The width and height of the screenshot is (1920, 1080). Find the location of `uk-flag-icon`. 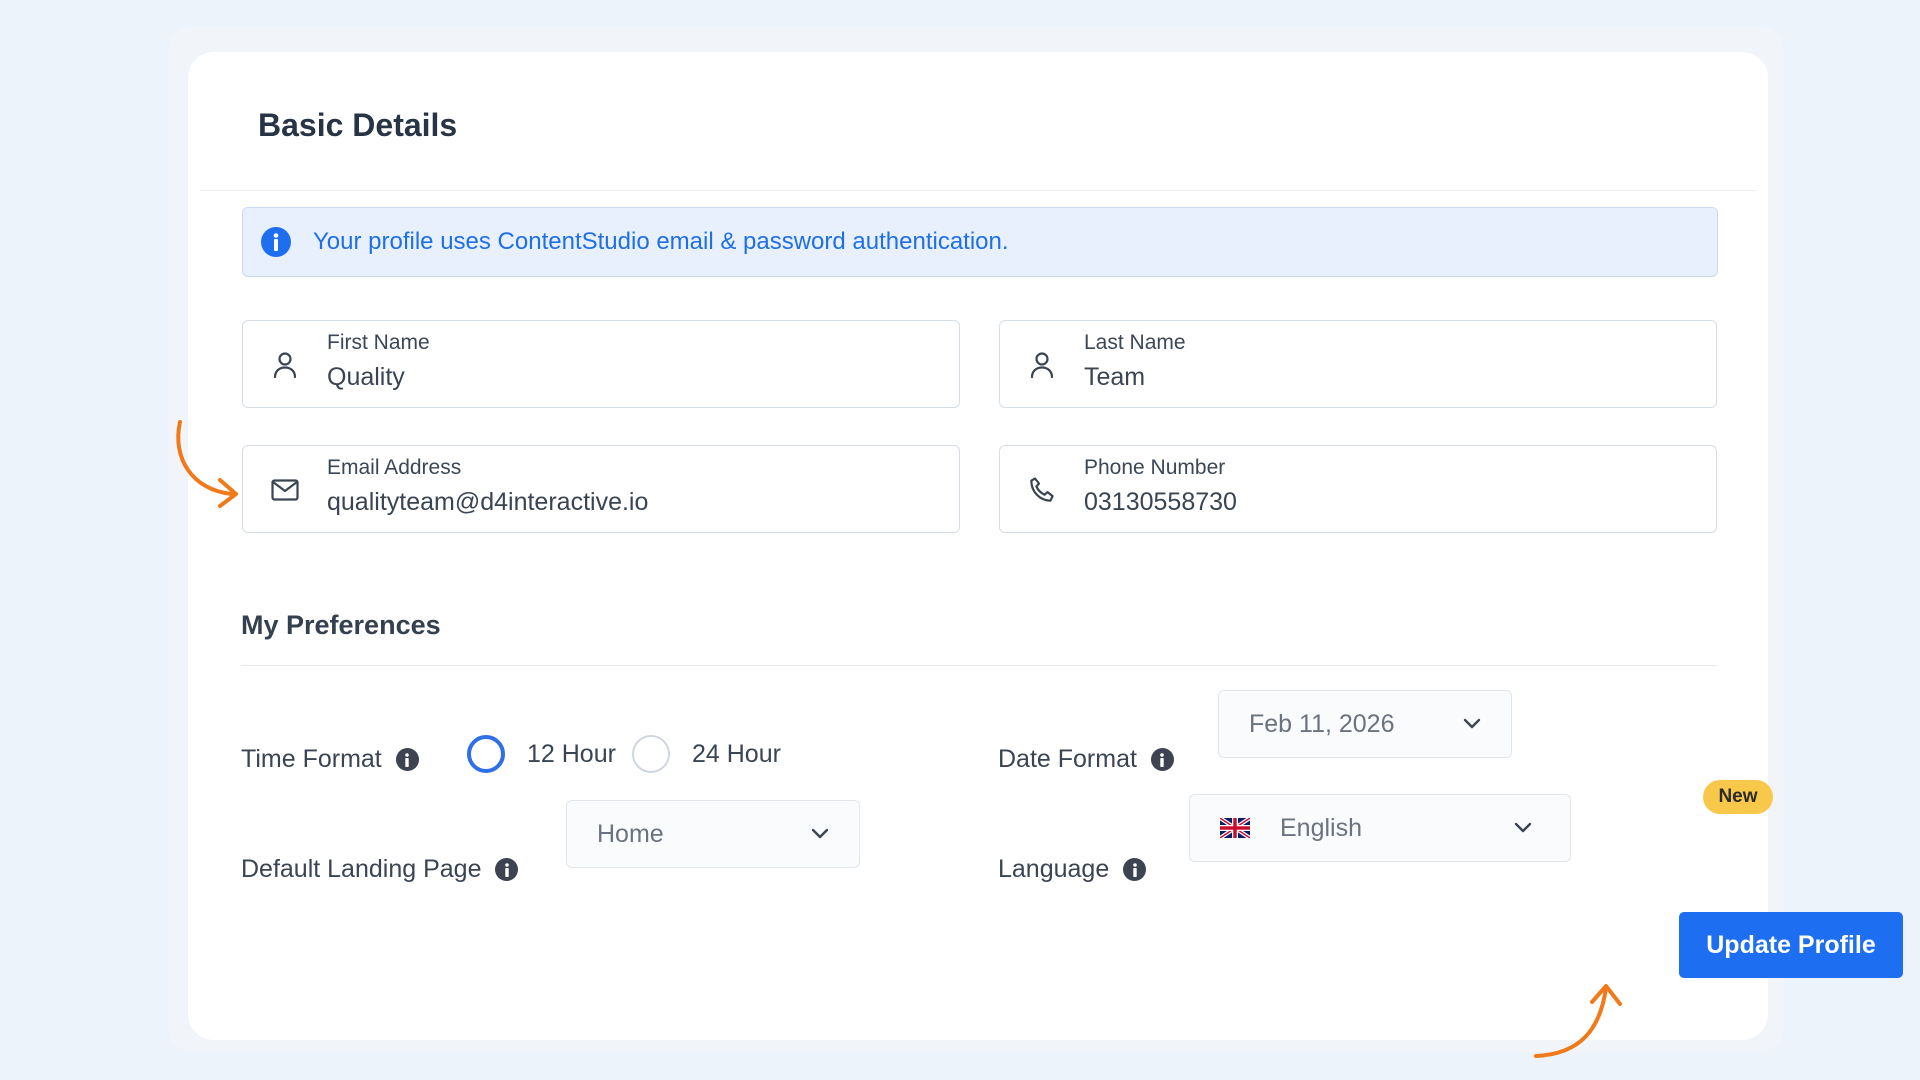

uk-flag-icon is located at coordinates (1235, 828).